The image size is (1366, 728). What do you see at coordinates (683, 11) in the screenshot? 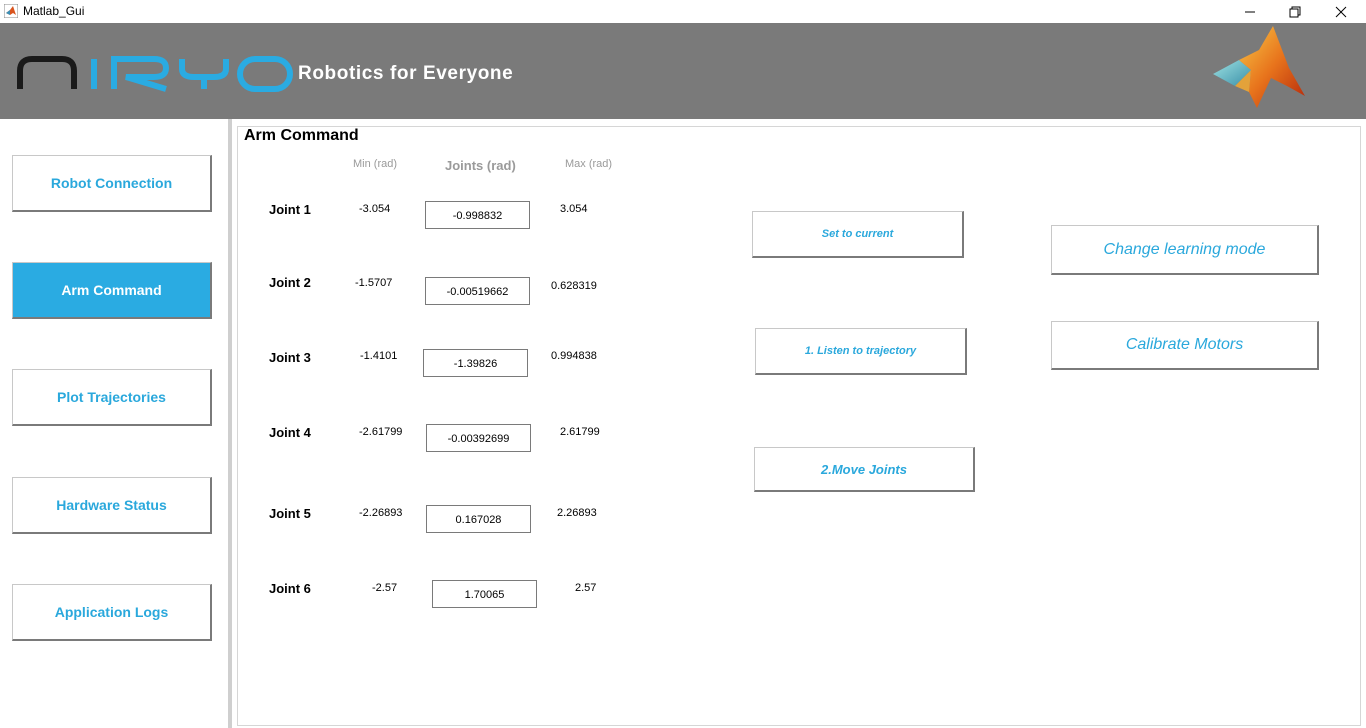
I see `window-titlebar: Matlab_Gui` at bounding box center [683, 11].